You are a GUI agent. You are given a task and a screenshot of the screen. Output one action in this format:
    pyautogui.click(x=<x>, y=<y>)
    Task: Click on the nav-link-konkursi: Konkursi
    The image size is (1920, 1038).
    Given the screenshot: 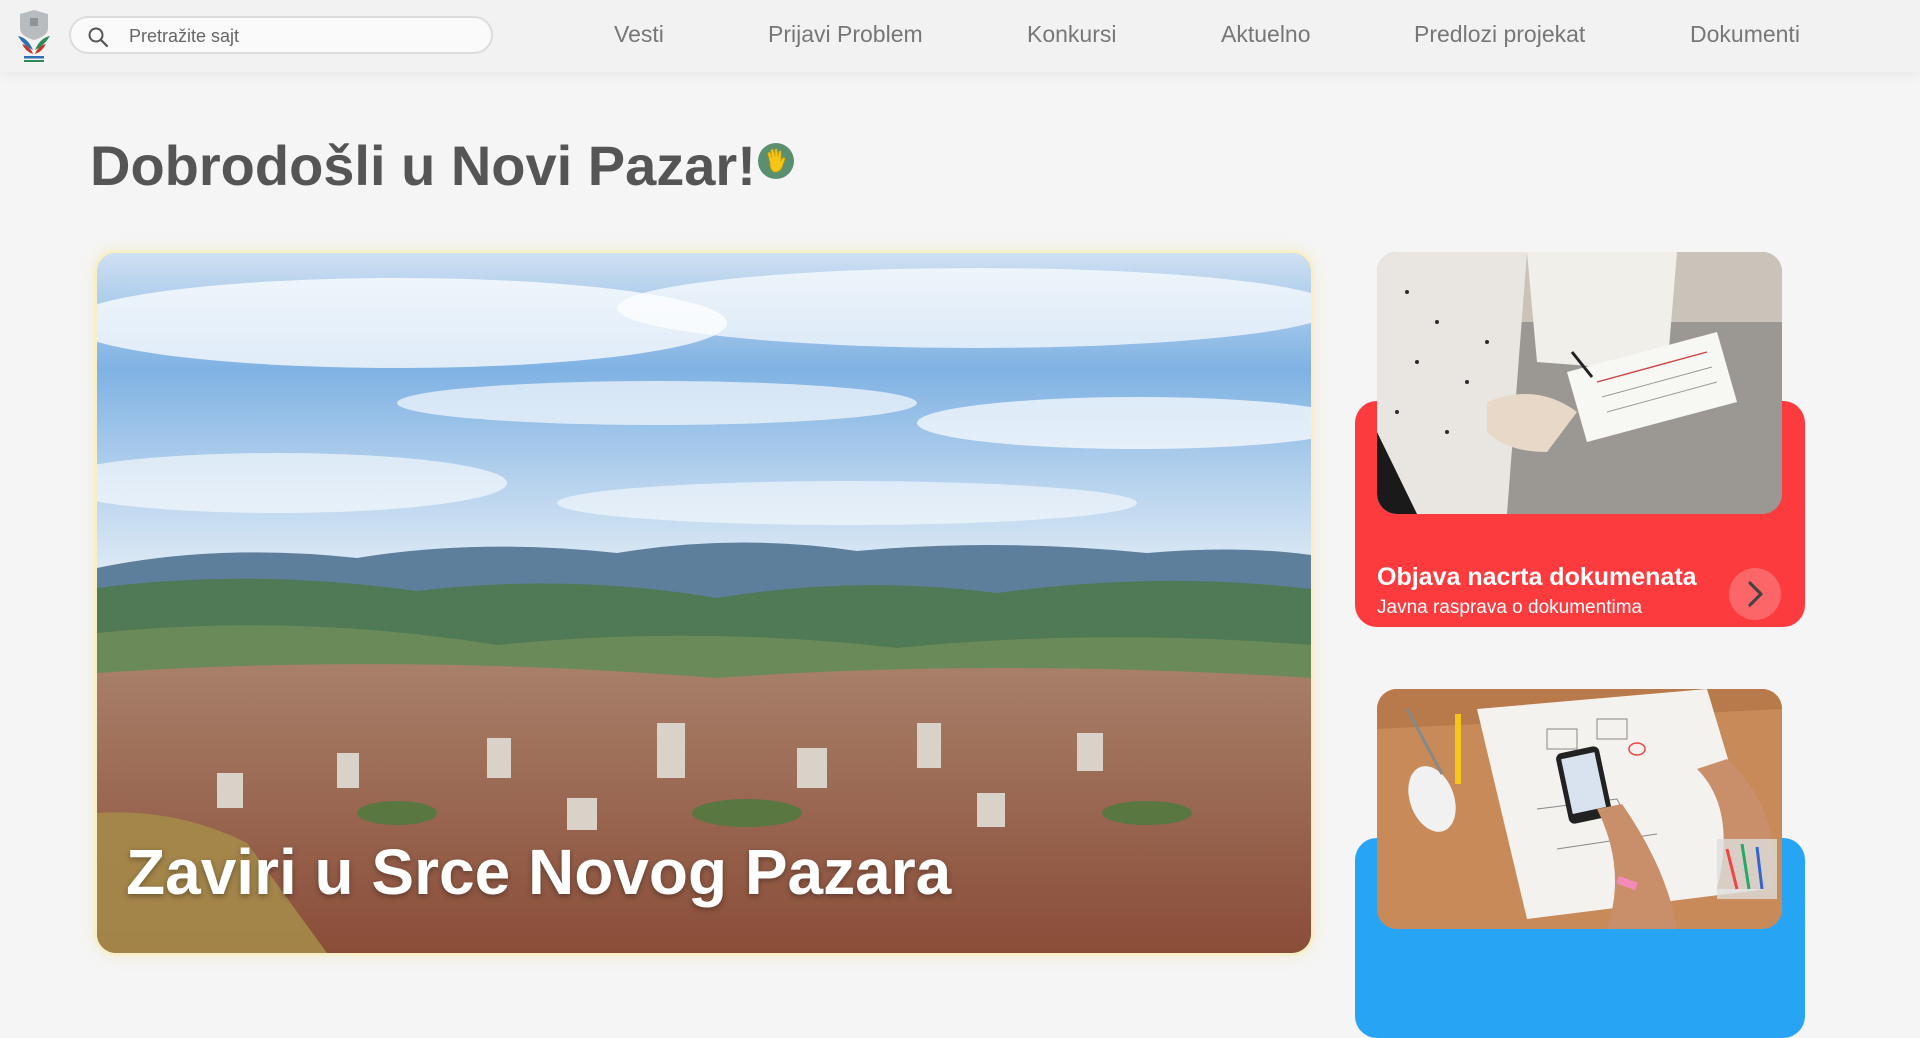 What is the action you would take?
    pyautogui.click(x=1071, y=34)
    